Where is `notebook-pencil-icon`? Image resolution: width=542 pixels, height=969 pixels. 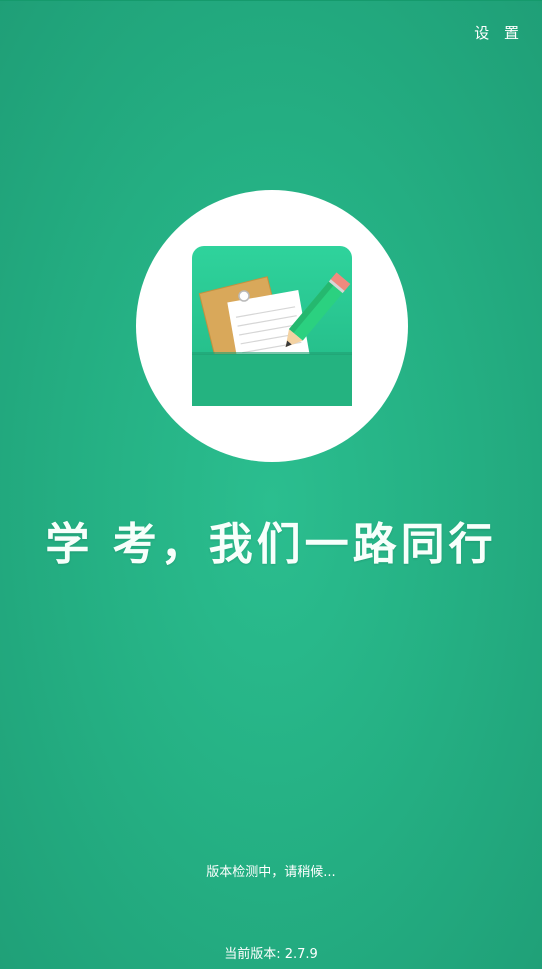
notebook-pencil-icon is located at coordinates (272, 326).